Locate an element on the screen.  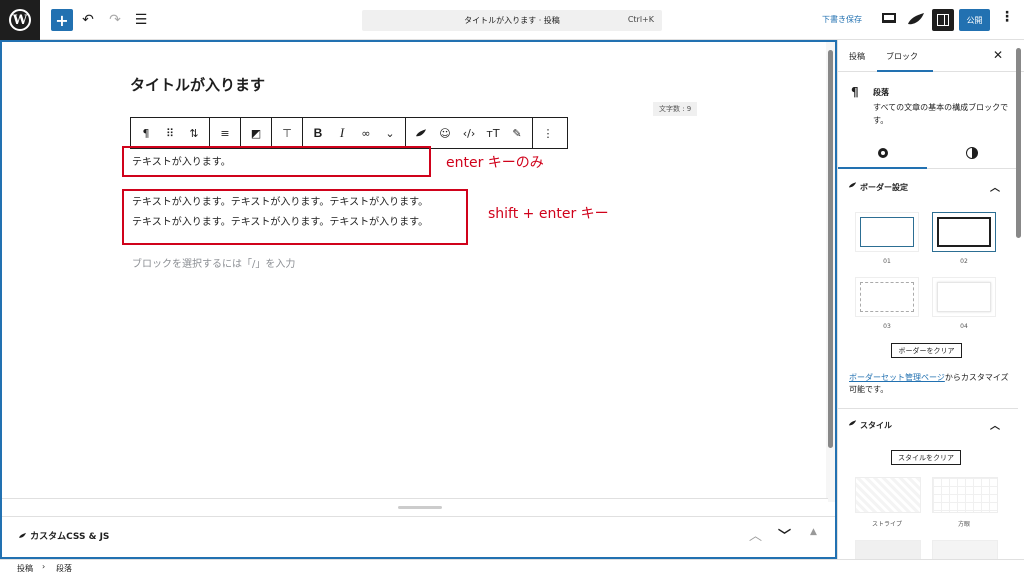
style-label: ストライプ is located at coordinates (886, 524).